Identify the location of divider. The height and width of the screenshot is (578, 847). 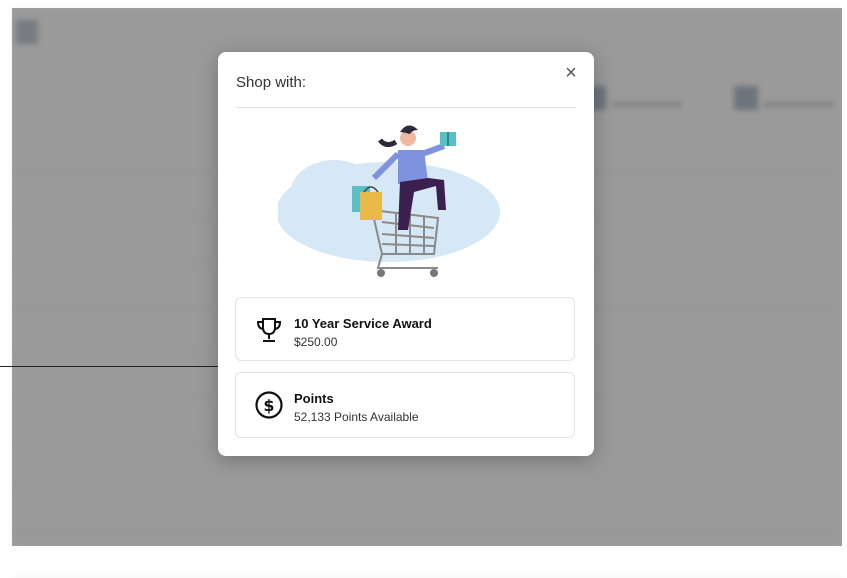
(406, 107).